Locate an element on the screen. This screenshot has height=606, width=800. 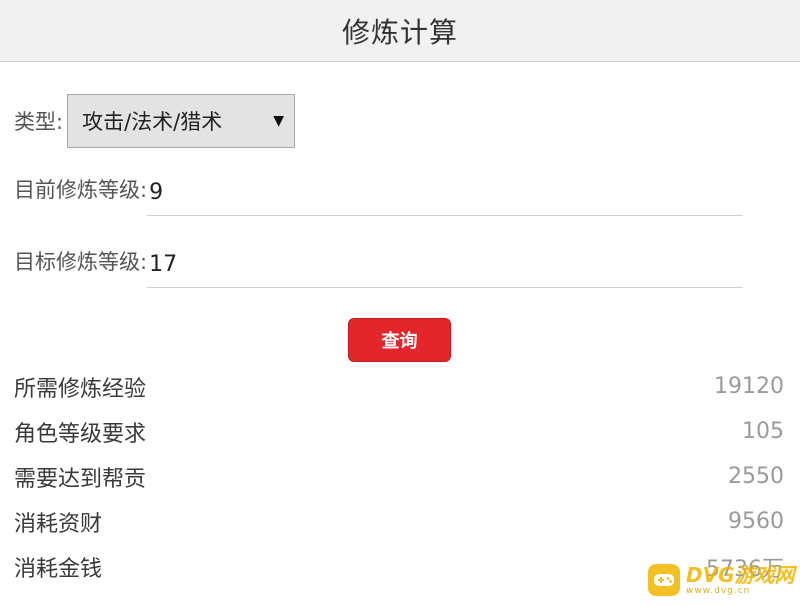
current-level-value: 9 is located at coordinates (156, 192).